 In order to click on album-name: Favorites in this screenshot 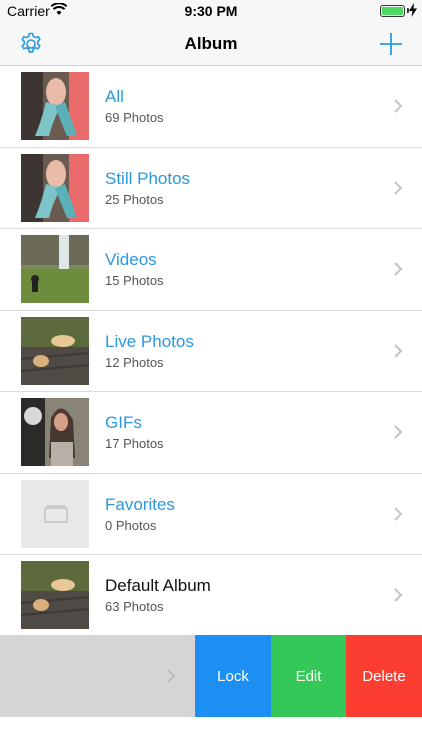, I will do `click(140, 504)`.